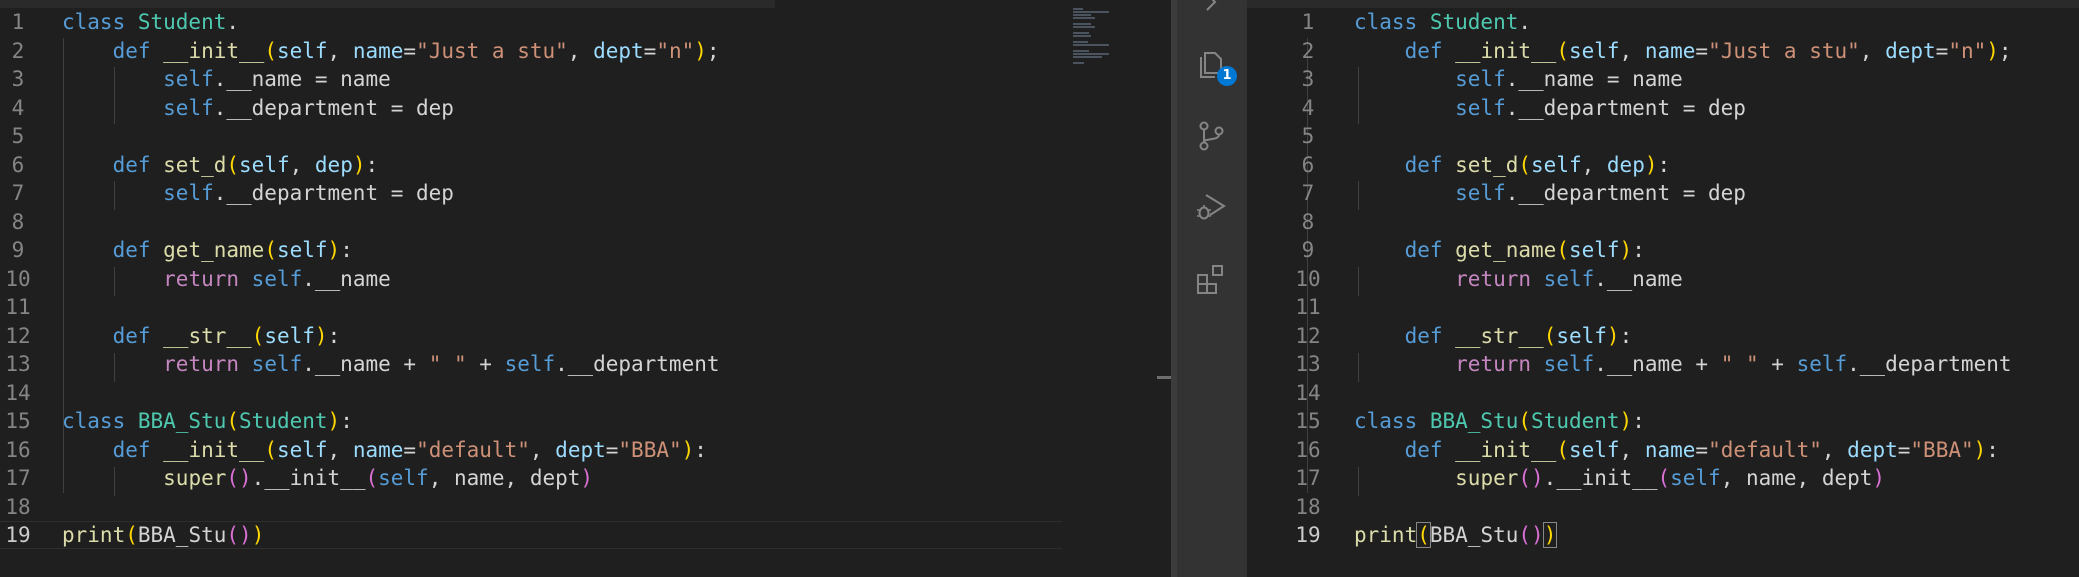 The height and width of the screenshot is (577, 2079). What do you see at coordinates (18, 164) in the screenshot?
I see `line-number: 6` at bounding box center [18, 164].